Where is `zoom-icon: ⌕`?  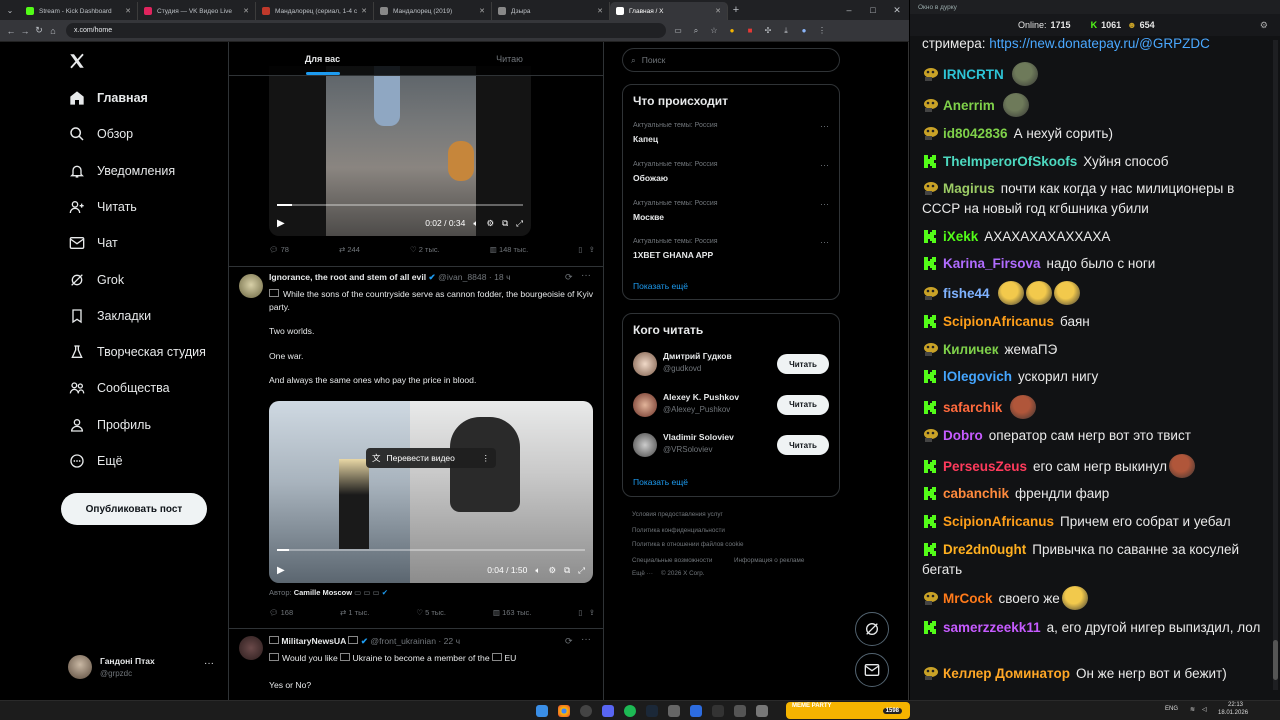 zoom-icon: ⌕ is located at coordinates (696, 31).